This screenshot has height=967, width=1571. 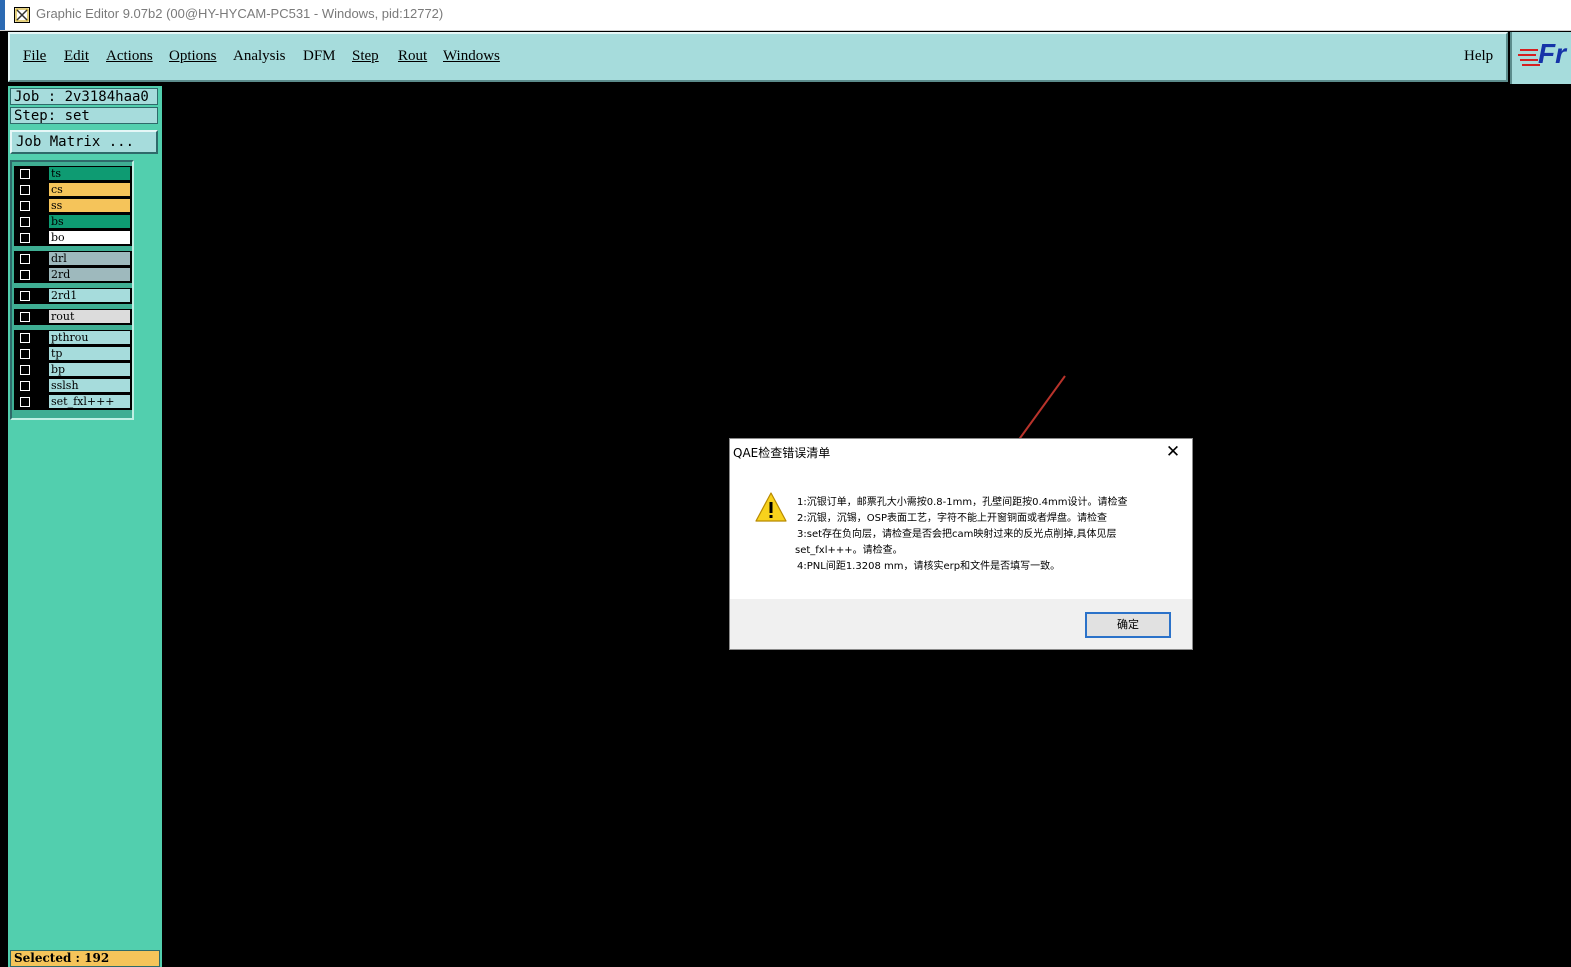 I want to click on vendor-logo: Fr, so click(x=1540, y=58).